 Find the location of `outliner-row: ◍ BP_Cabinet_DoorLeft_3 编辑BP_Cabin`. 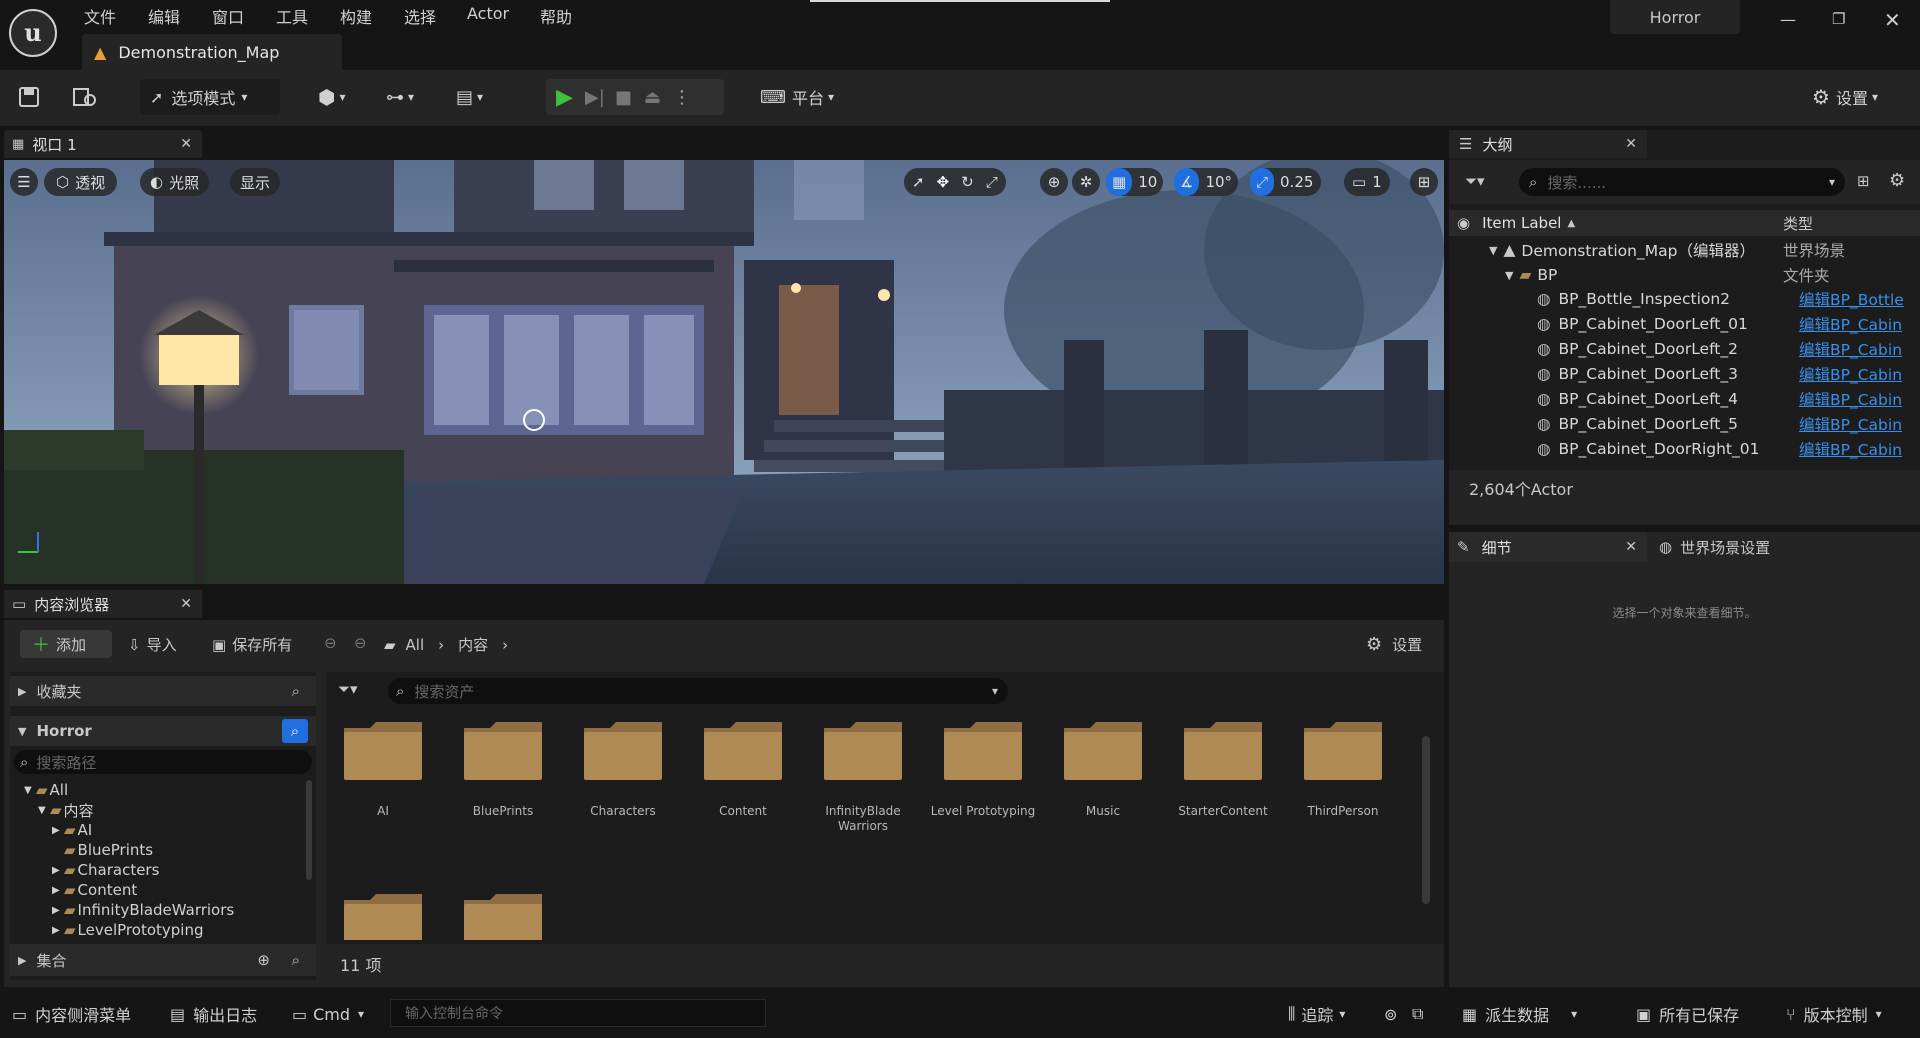

outliner-row: ◍ BP_Cabinet_DoorLeft_3 编辑BP_Cabin is located at coordinates (1723, 374).